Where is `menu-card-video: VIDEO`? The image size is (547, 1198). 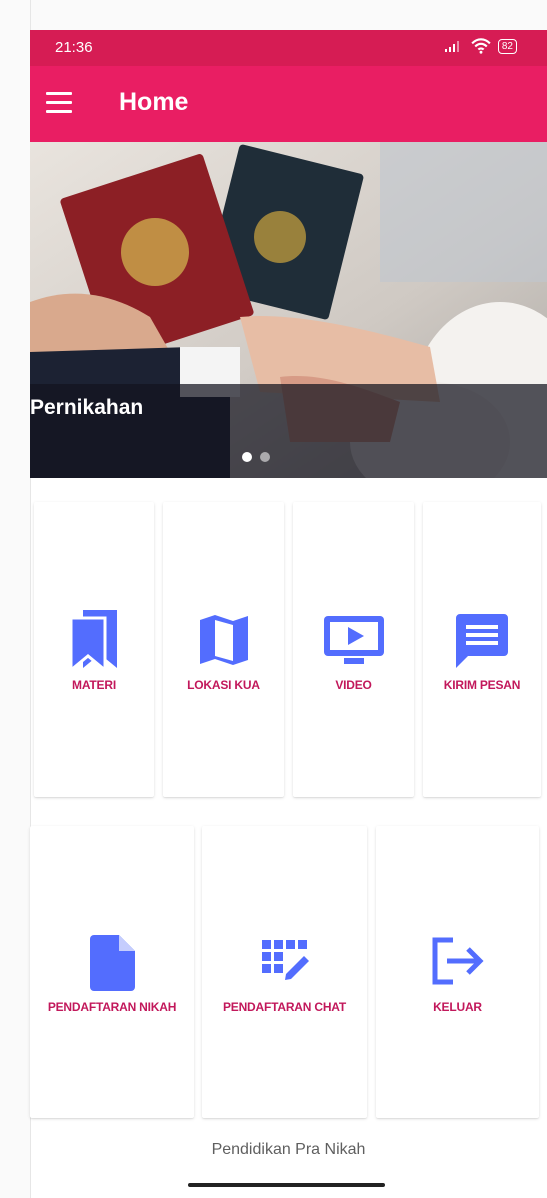
menu-card-video: VIDEO is located at coordinates (353, 649).